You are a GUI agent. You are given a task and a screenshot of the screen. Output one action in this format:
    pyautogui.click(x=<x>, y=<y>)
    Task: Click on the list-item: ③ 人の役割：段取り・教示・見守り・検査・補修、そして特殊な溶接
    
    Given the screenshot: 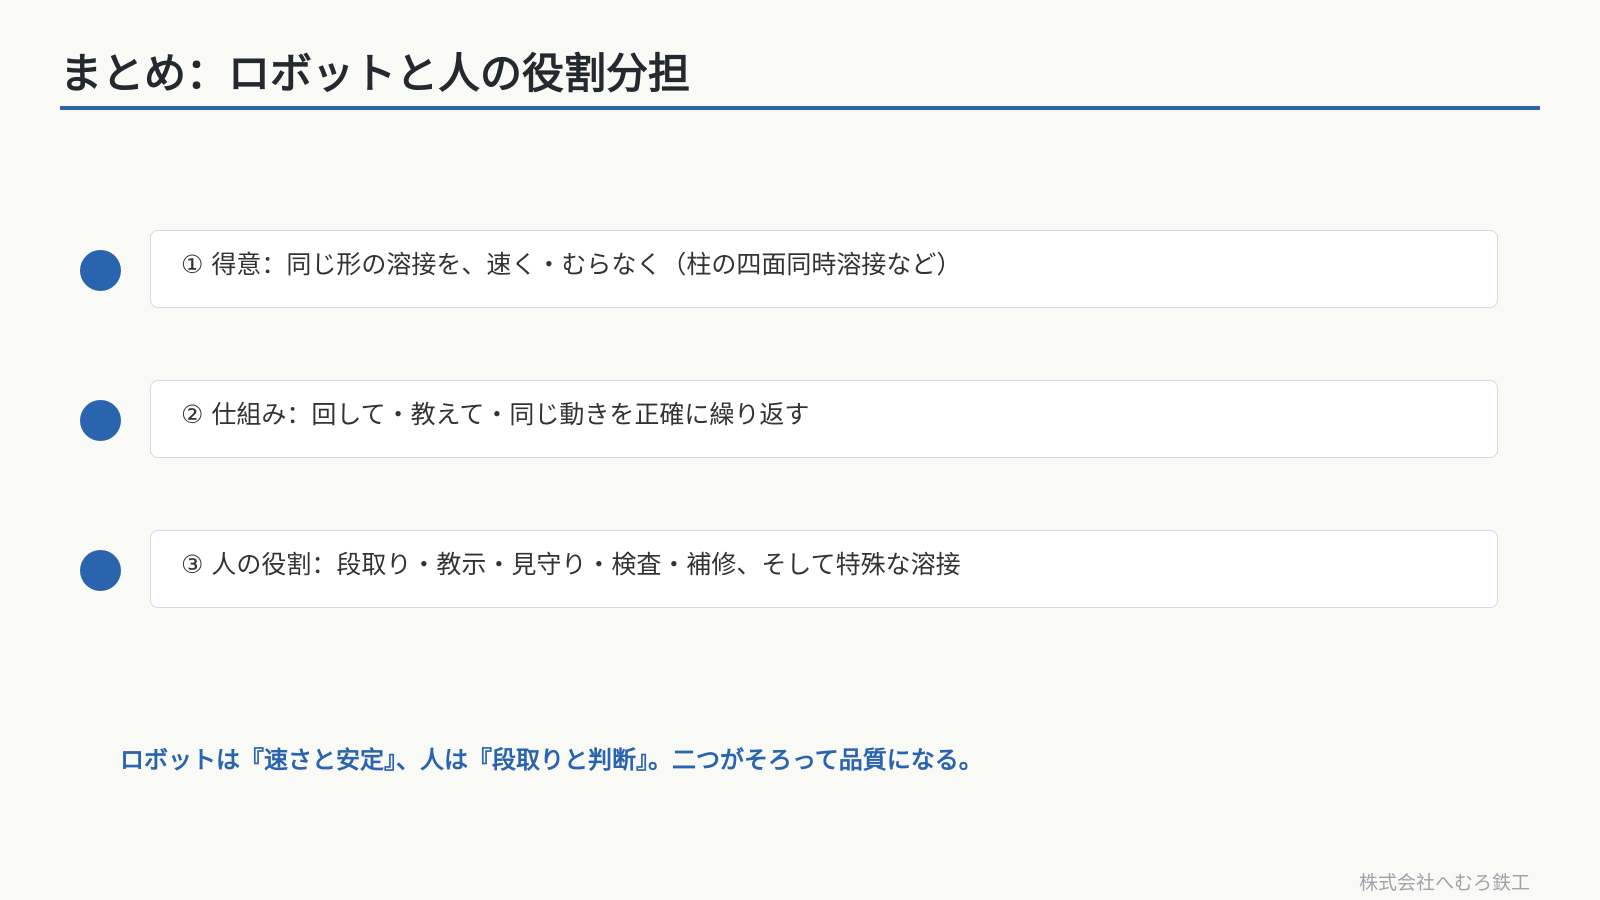 What is the action you would take?
    pyautogui.click(x=800, y=570)
    